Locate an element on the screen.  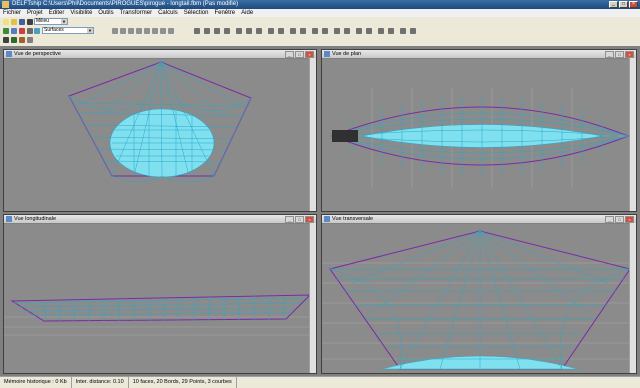
open-folder-icon is located at coordinates (14, 22).